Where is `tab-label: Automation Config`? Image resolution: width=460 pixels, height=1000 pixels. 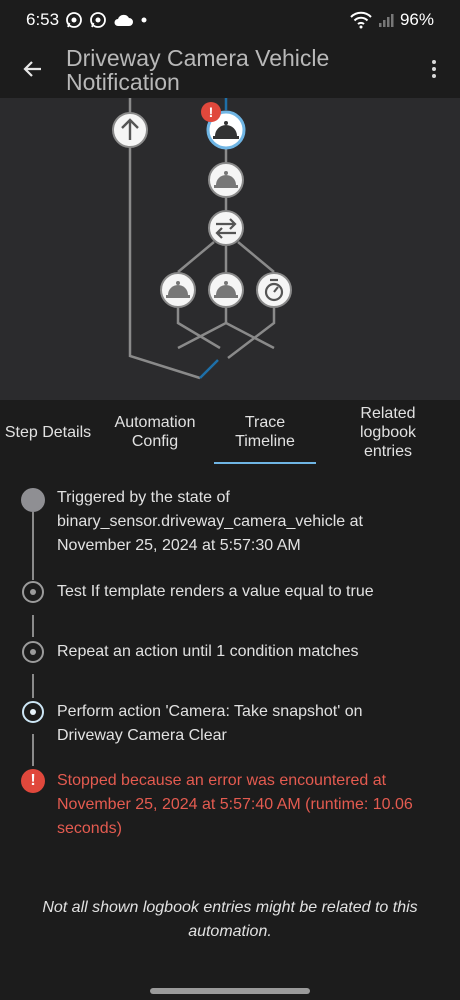
tab-label: Automation Config is located at coordinates (155, 432).